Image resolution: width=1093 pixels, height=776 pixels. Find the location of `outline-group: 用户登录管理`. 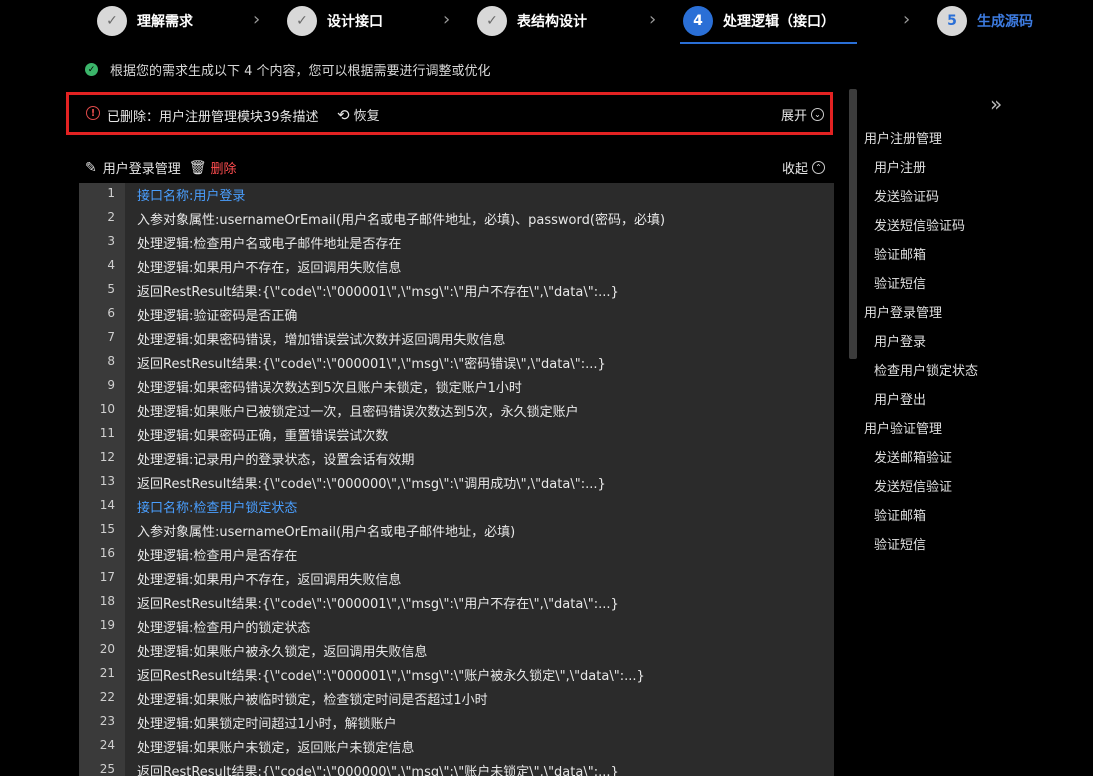

outline-group: 用户登录管理 is located at coordinates (903, 311).